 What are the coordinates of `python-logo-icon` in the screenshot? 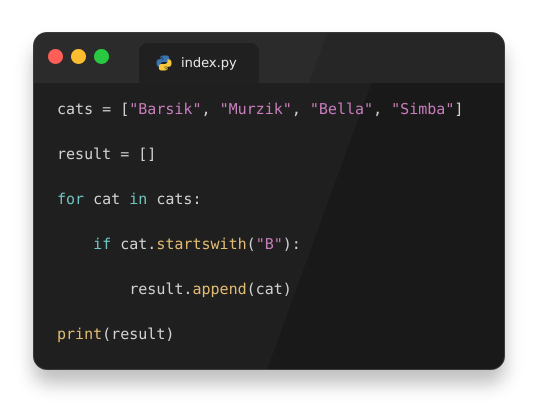 It's located at (164, 63).